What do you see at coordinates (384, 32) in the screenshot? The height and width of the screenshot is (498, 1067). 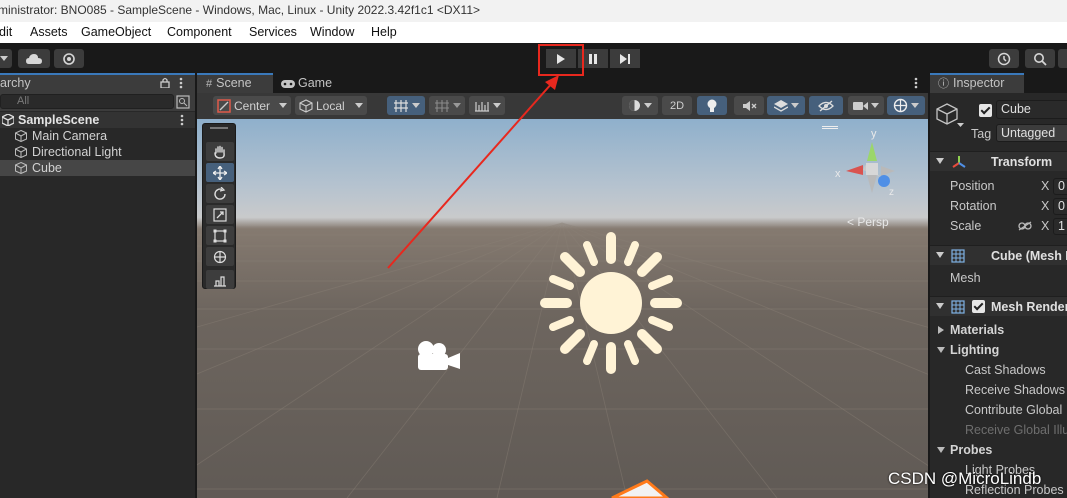 I see `menu-help: Help` at bounding box center [384, 32].